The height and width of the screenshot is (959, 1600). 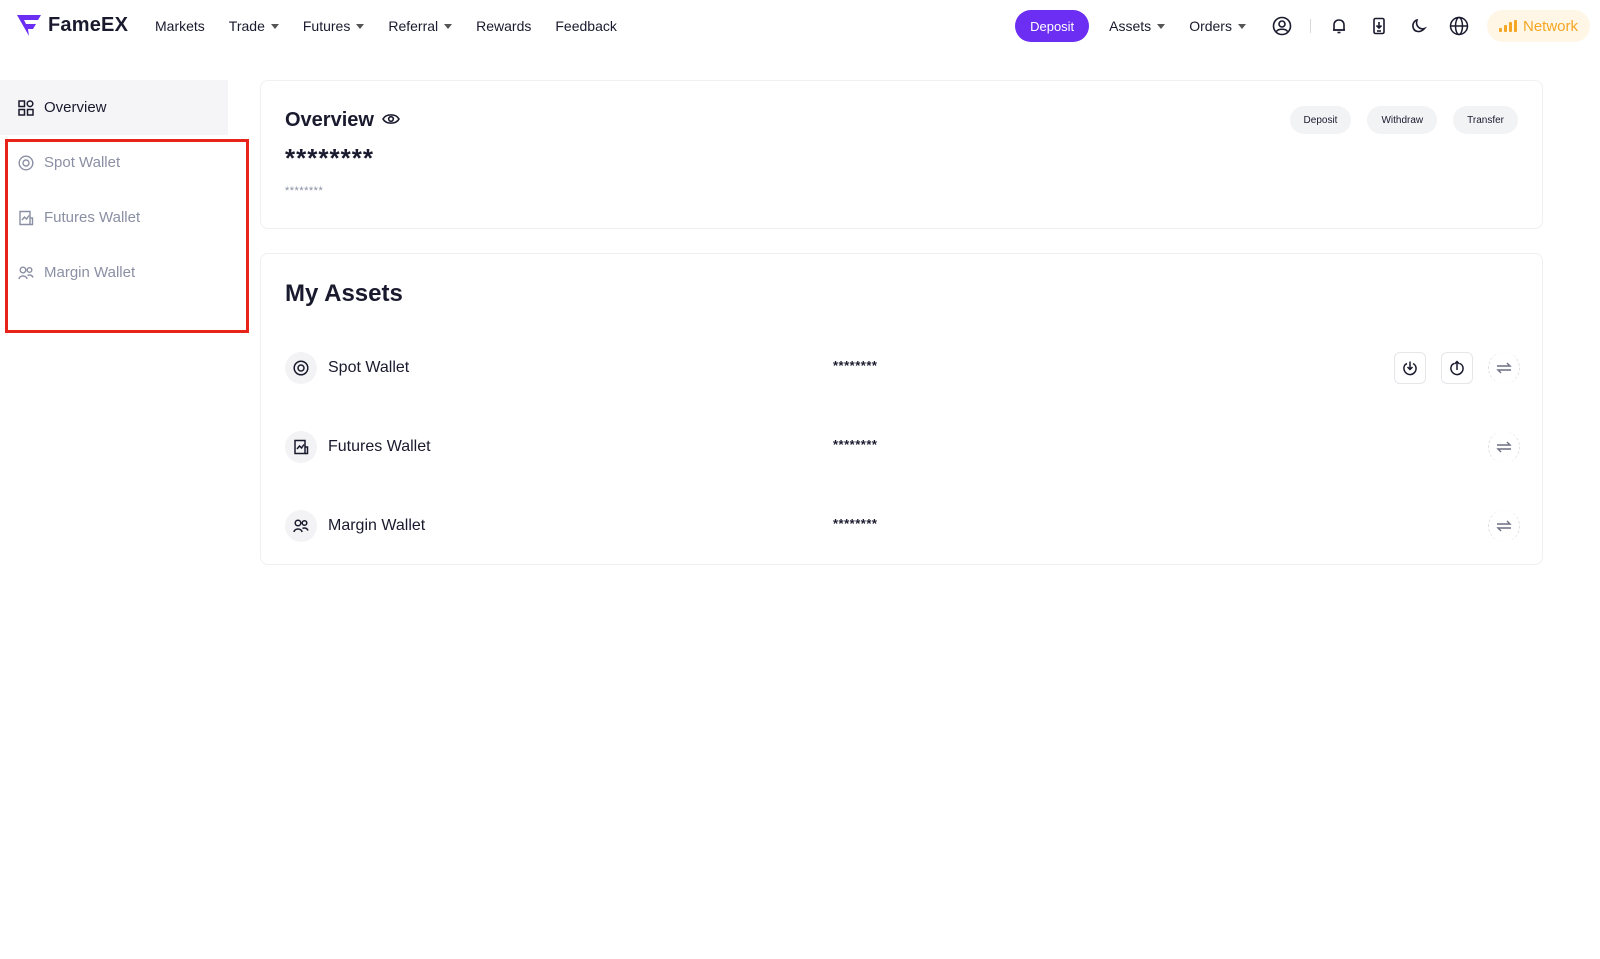 What do you see at coordinates (379, 446) in the screenshot?
I see `asset-name: Futures Wallet` at bounding box center [379, 446].